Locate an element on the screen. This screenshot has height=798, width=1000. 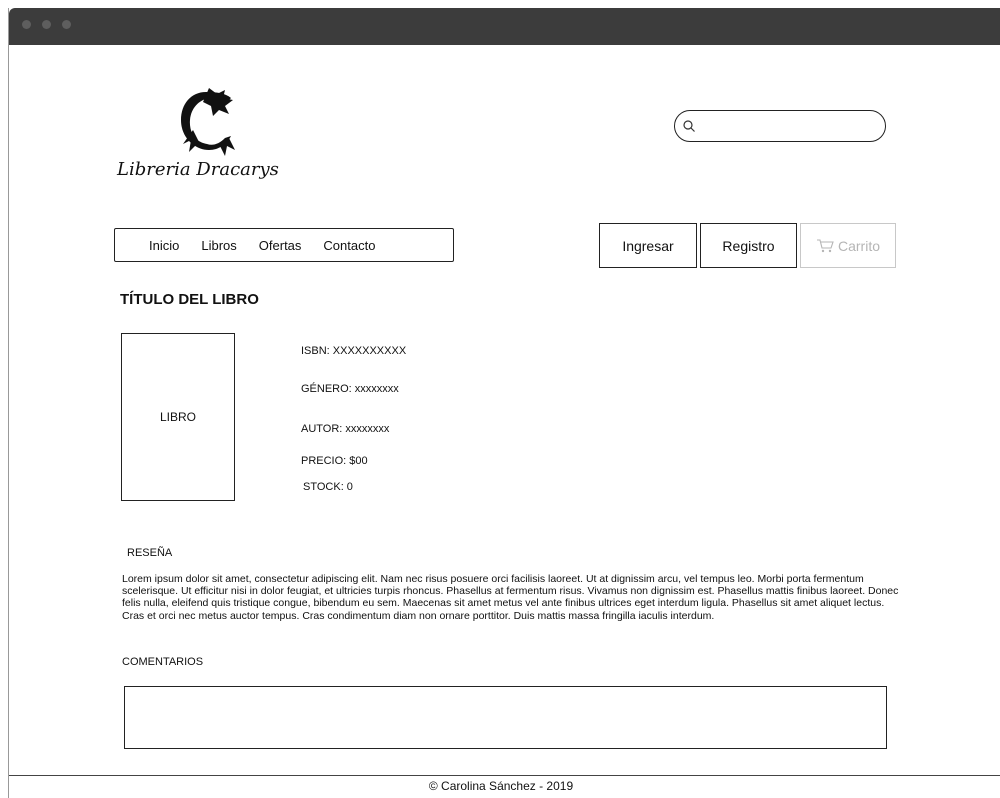
book-genre: GÉNERO: xxxxxxxx is located at coordinates (350, 389).